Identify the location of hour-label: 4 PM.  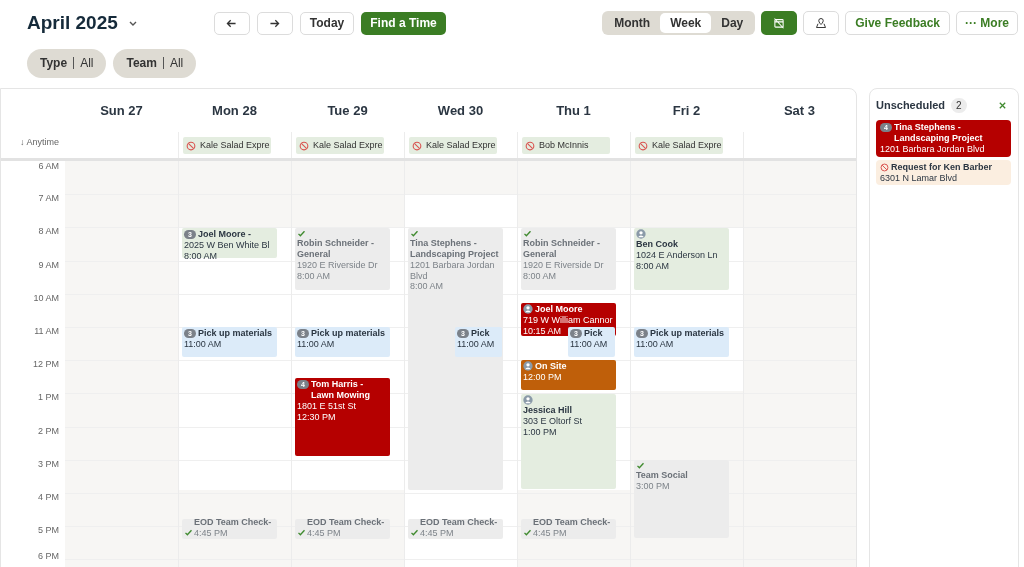
(48, 497).